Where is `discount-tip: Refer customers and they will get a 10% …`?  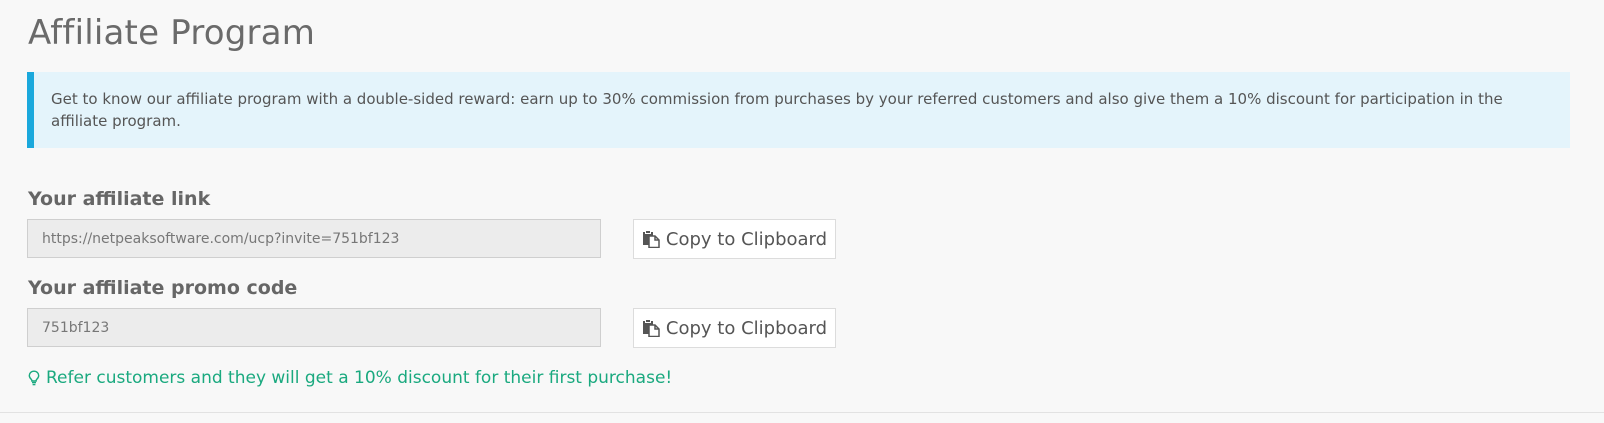 discount-tip: Refer customers and they will get a 10% … is located at coordinates (350, 378).